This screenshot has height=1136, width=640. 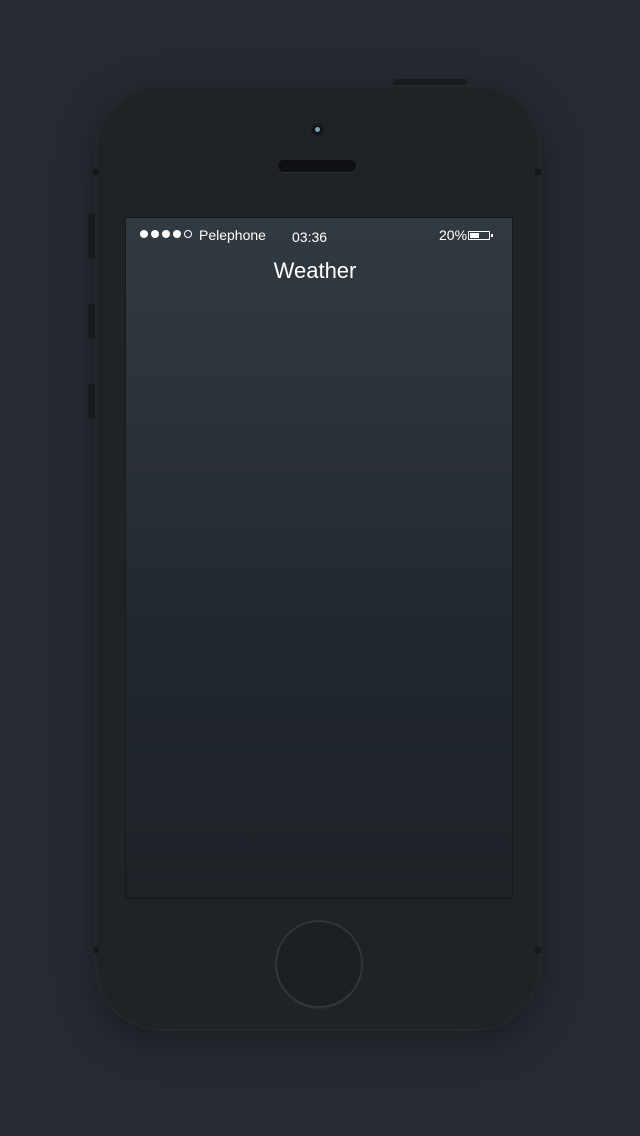 I want to click on camera-lens, so click(x=317, y=129).